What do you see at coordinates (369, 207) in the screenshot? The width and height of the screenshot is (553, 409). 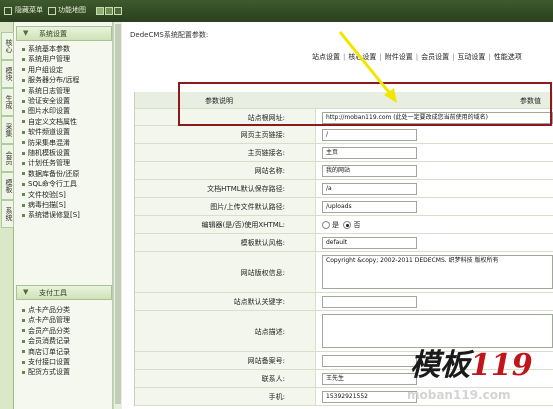 I see `param-input: /uploads` at bounding box center [369, 207].